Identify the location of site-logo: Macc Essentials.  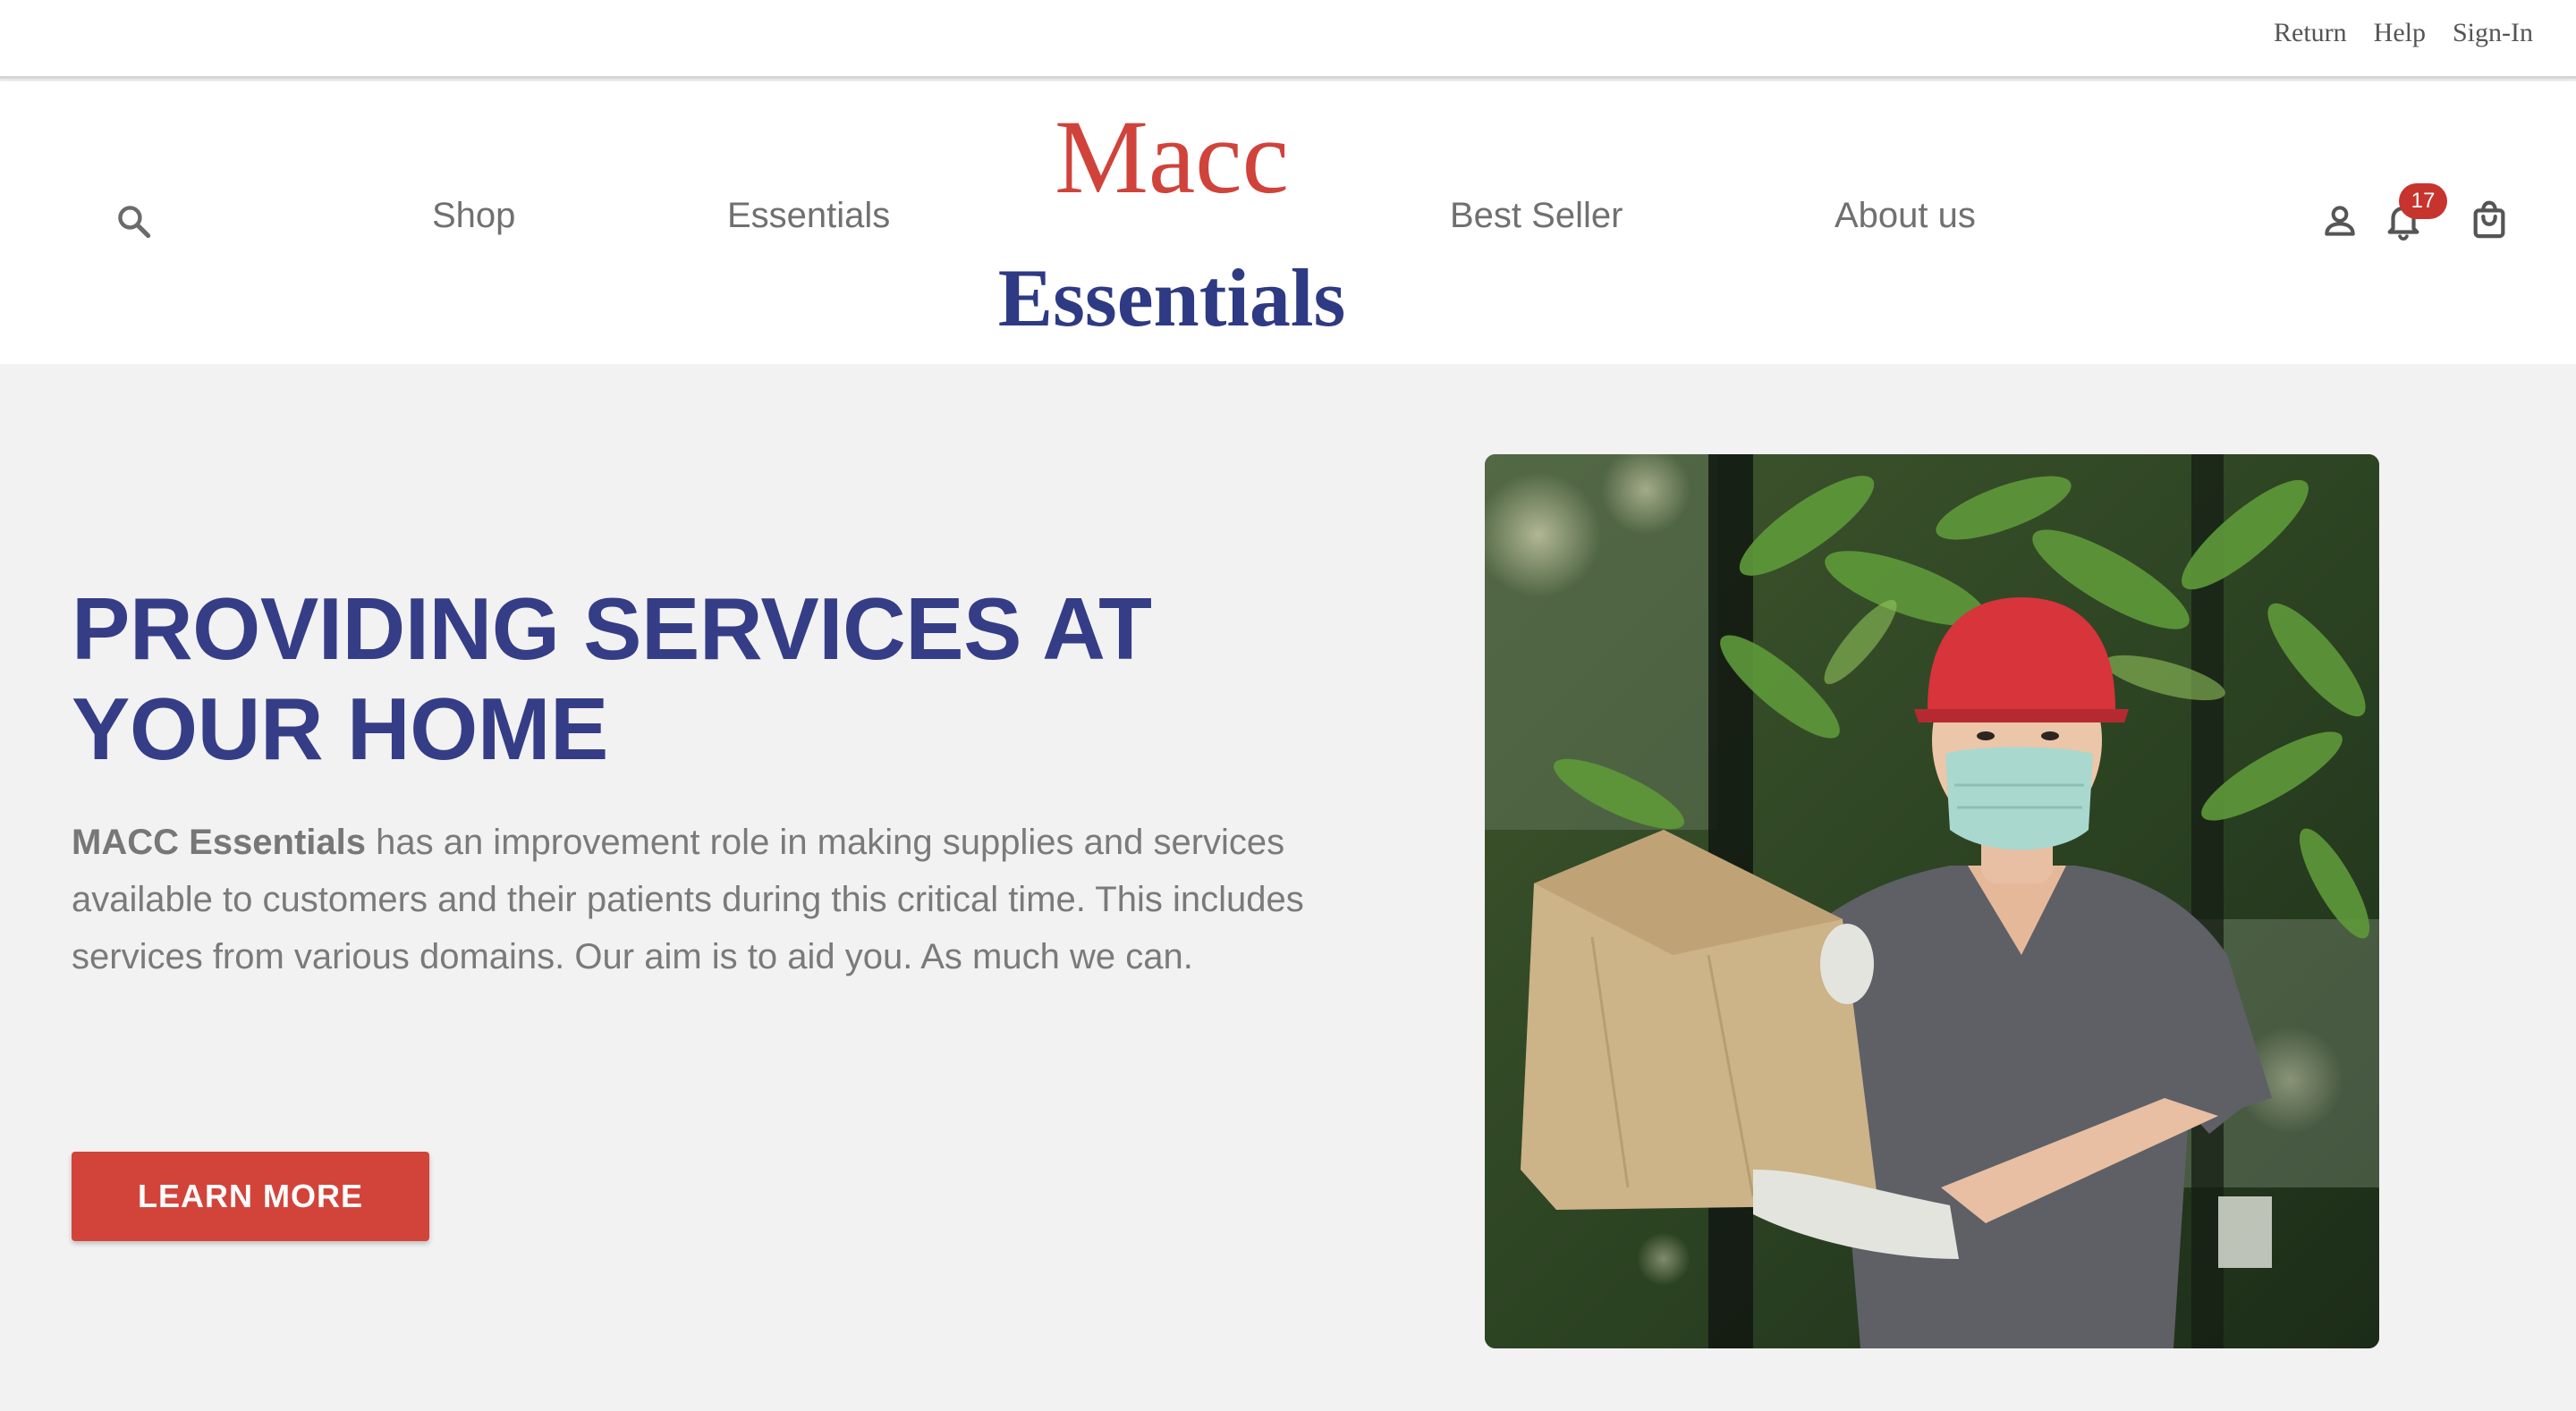
(1172, 226).